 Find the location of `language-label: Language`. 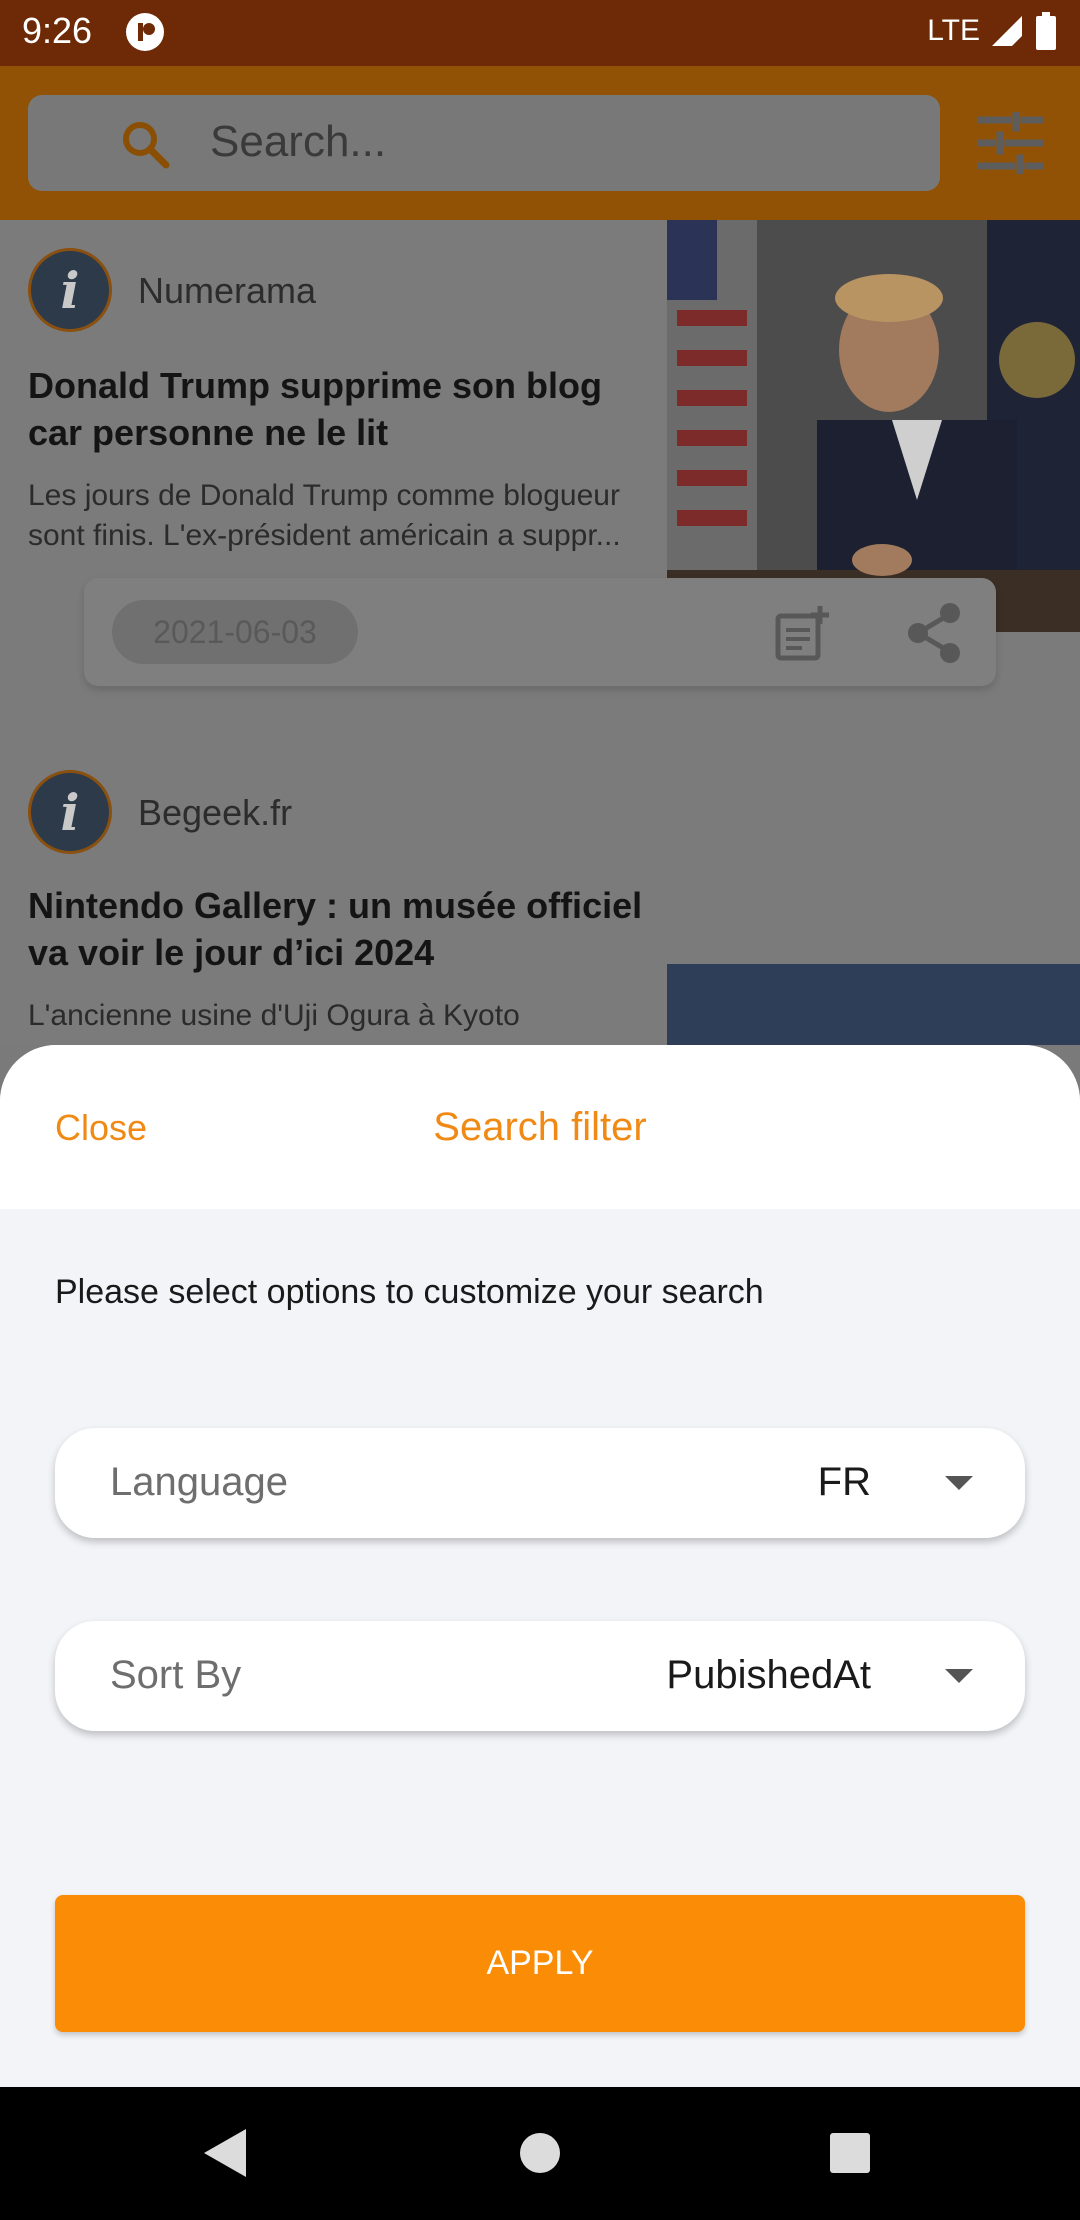

language-label: Language is located at coordinates (199, 1482).